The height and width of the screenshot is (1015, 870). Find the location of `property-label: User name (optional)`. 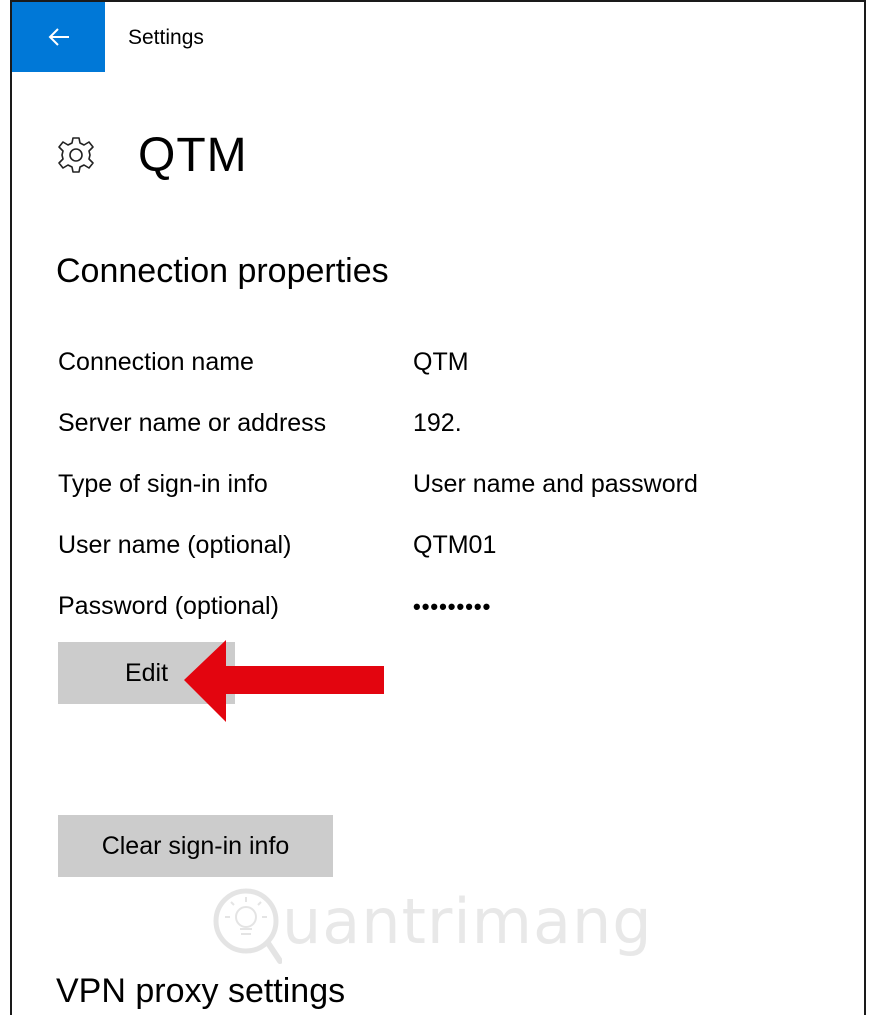

property-label: User name (optional) is located at coordinates (175, 545).